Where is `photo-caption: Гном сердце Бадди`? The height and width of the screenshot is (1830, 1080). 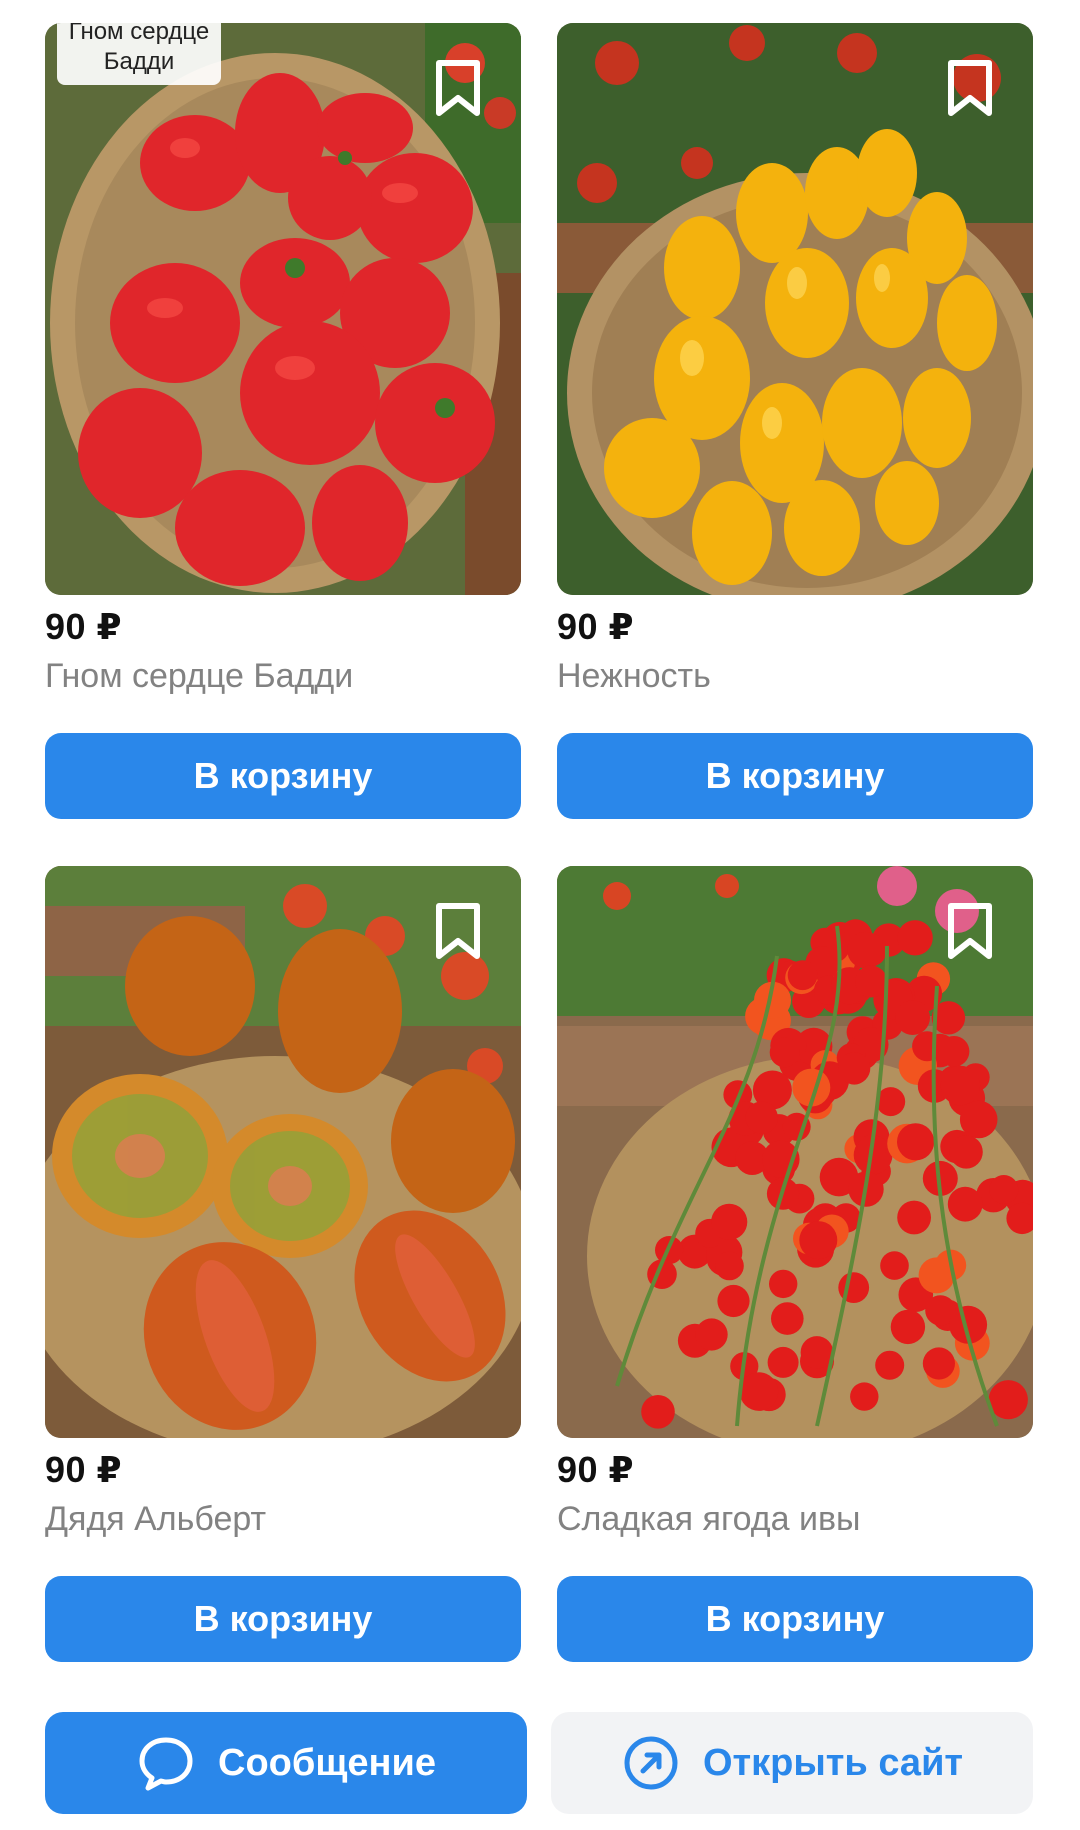
photo-caption: Гном сердце Бадди is located at coordinates (139, 54).